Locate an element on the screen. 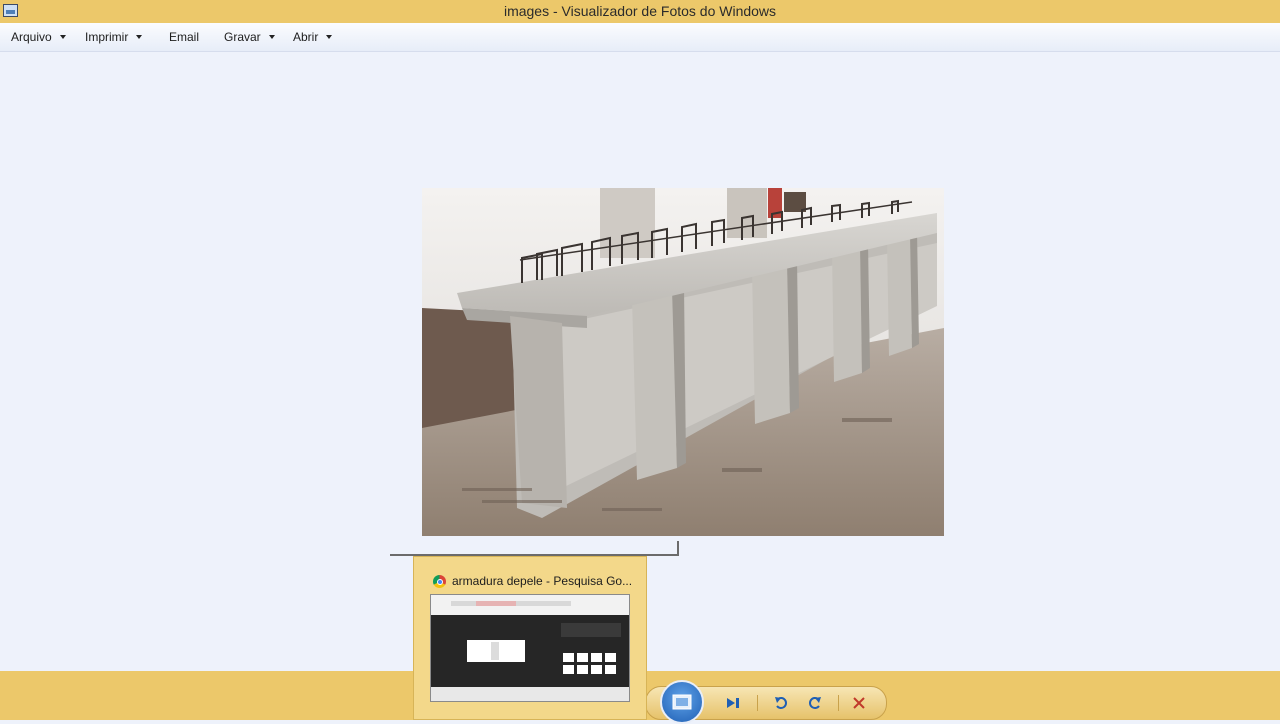 The image size is (1280, 724). menu-abrir: Abrir is located at coordinates (313, 37).